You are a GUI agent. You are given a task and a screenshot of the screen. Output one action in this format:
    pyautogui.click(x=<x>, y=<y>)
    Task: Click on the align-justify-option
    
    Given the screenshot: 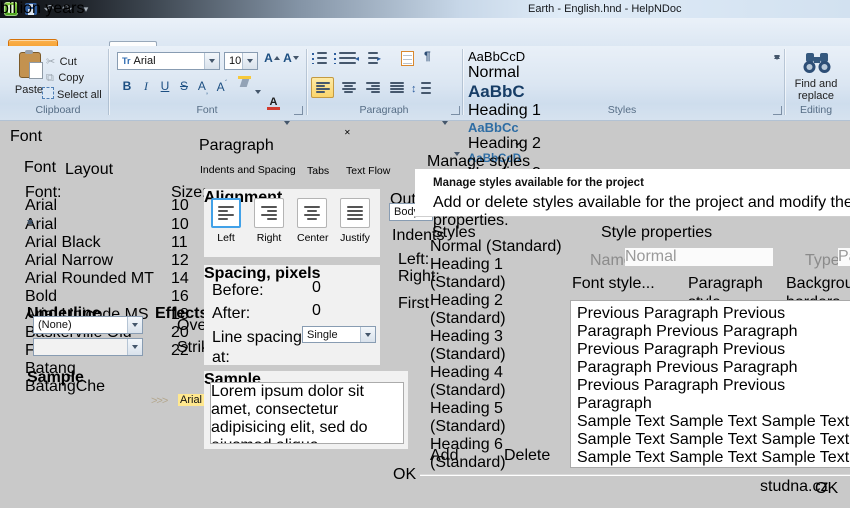 What is the action you would take?
    pyautogui.click(x=355, y=213)
    